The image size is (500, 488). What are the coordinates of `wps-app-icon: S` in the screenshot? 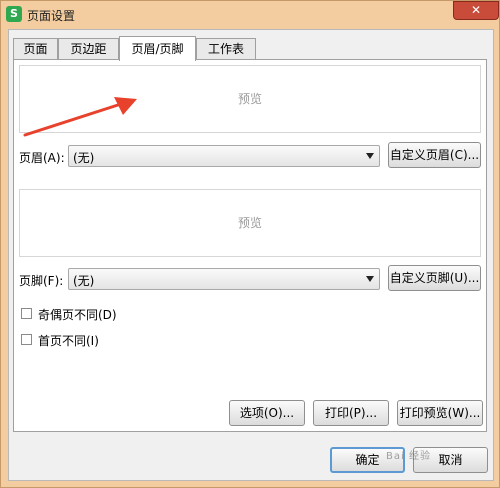 It's located at (14, 14).